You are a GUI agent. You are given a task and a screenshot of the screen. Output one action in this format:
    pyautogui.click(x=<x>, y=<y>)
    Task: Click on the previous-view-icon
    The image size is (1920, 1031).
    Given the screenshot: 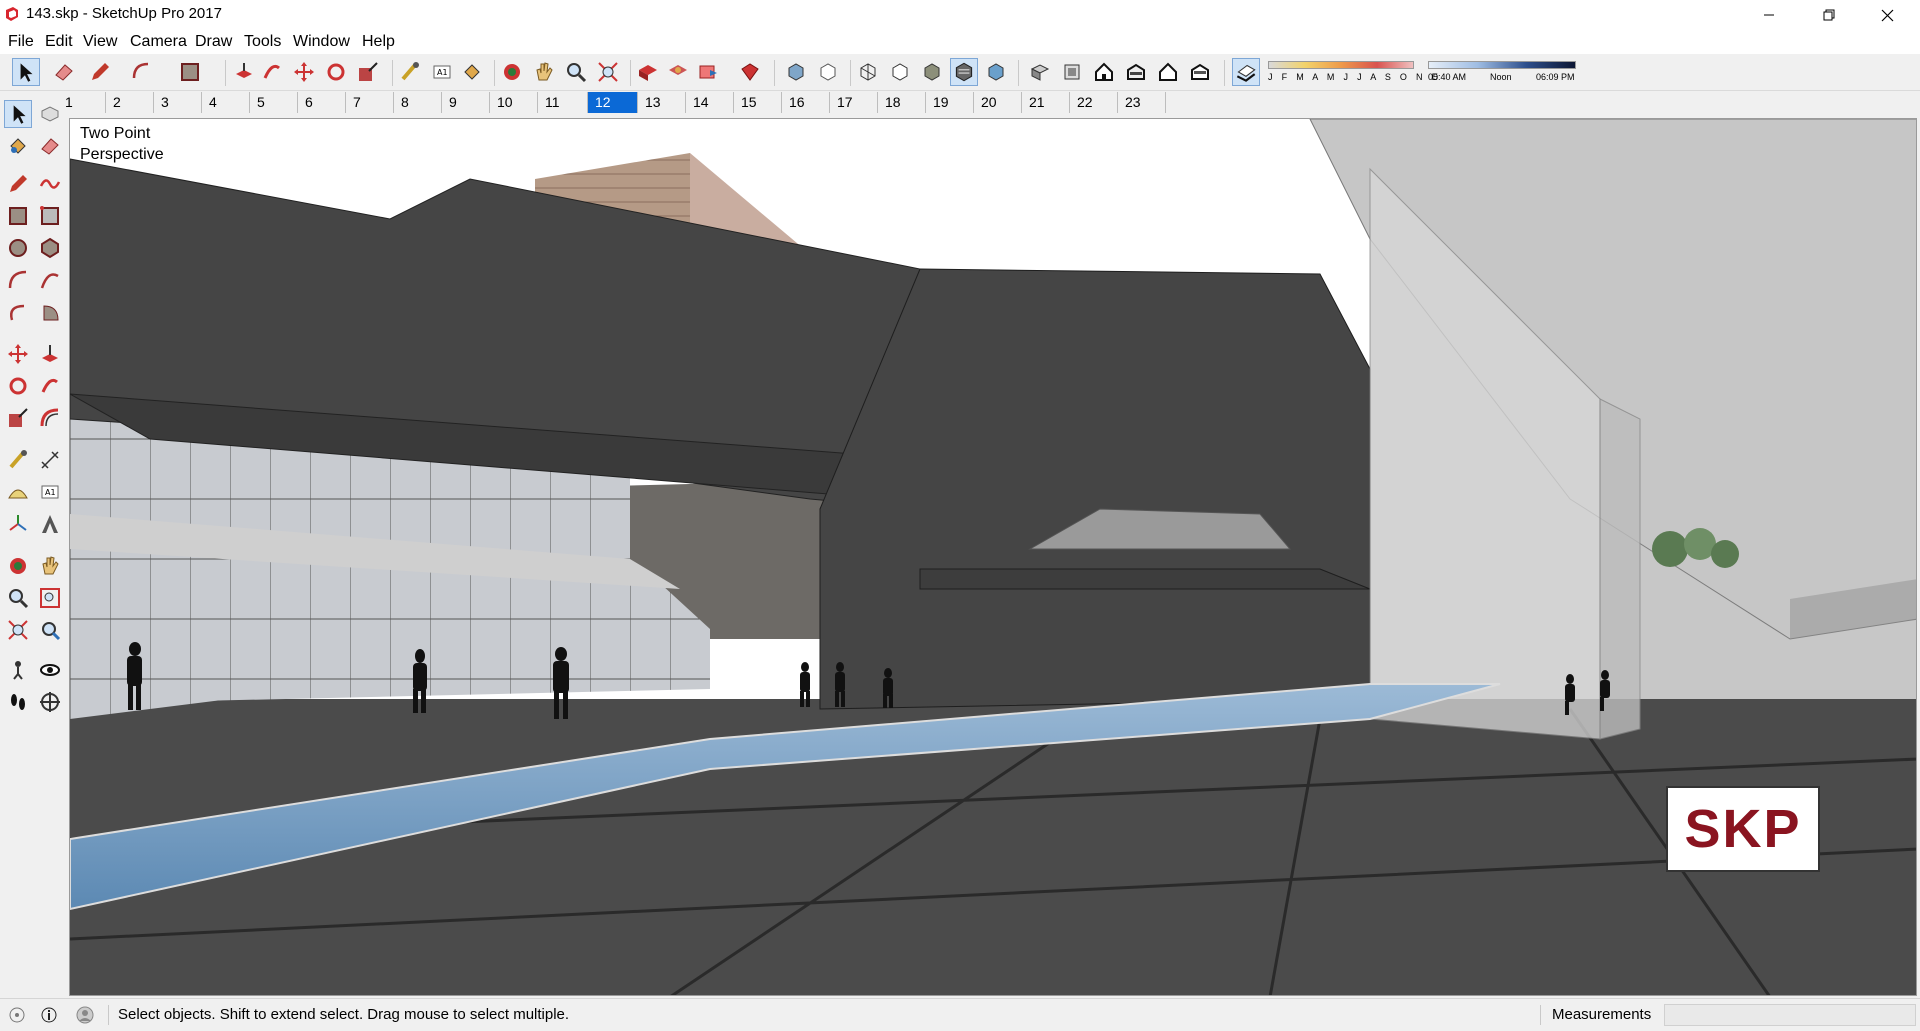 What is the action you would take?
    pyautogui.click(x=50, y=630)
    